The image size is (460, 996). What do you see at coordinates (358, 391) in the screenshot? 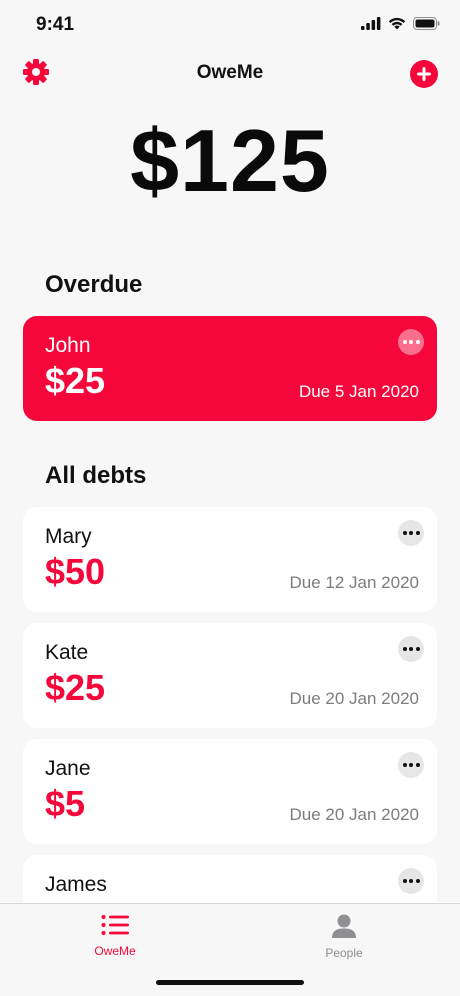
I see `due-date: Due 5 Jan 2020` at bounding box center [358, 391].